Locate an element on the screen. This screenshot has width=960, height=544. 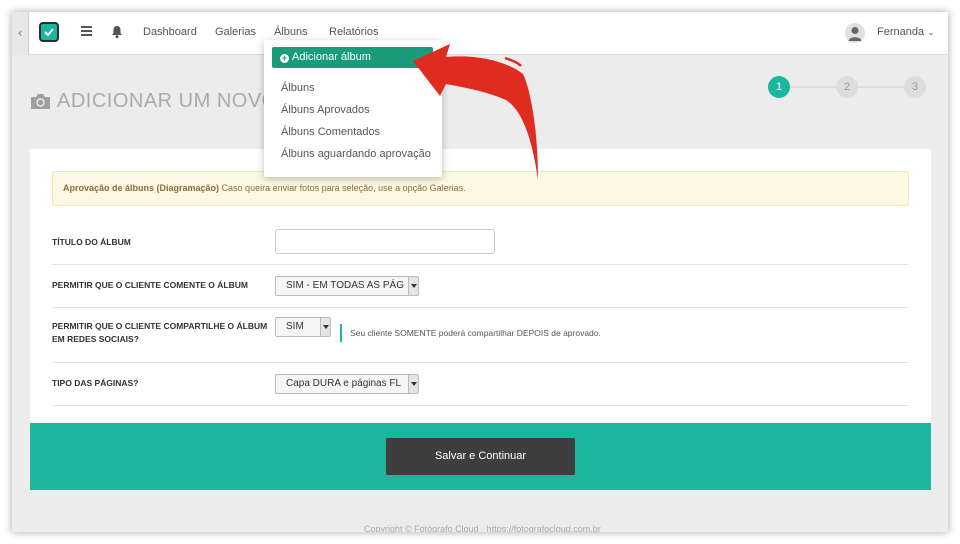
step-3: 3 is located at coordinates (915, 87).